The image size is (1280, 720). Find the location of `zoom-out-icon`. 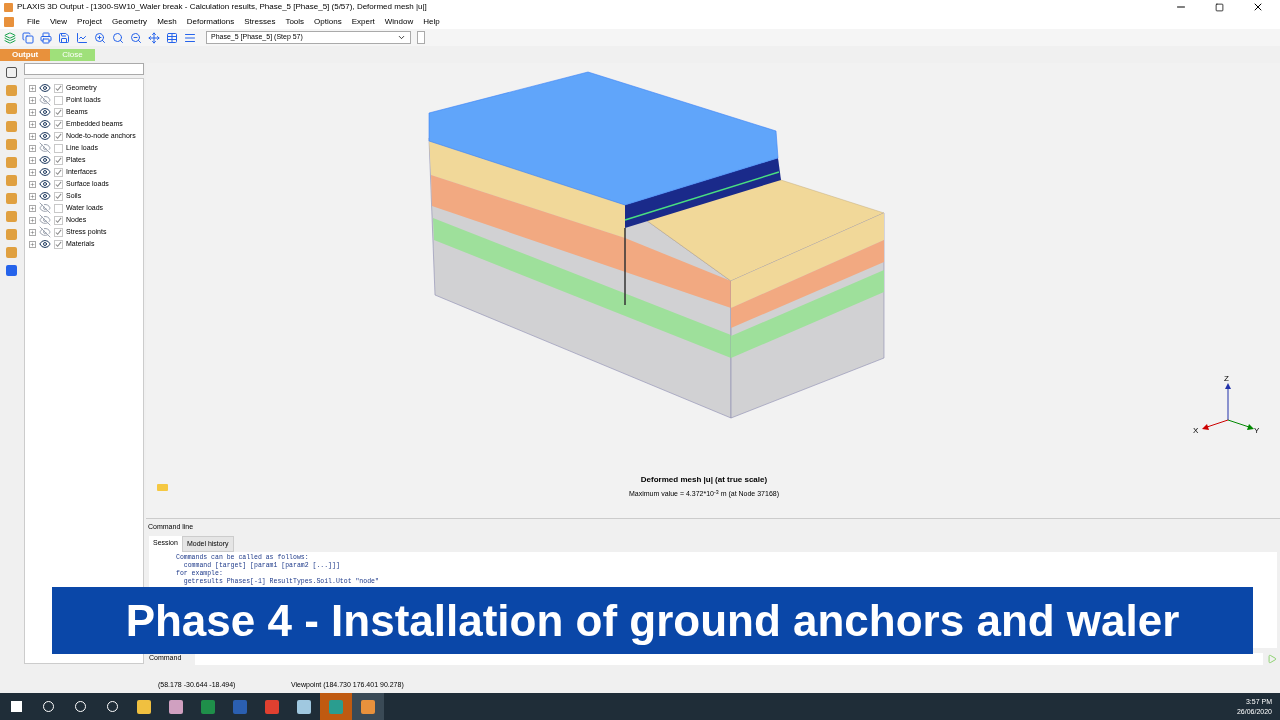

zoom-out-icon is located at coordinates (136, 37).